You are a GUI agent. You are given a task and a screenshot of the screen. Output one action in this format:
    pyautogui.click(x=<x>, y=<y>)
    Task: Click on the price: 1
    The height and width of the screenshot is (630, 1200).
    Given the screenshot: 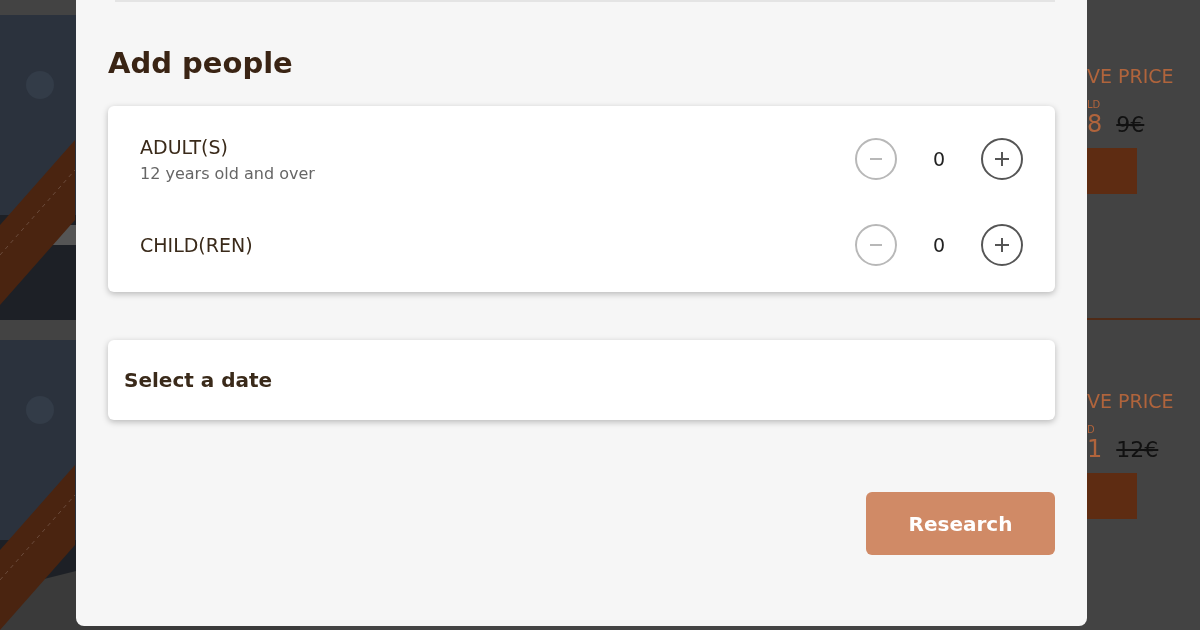 What is the action you would take?
    pyautogui.click(x=1095, y=449)
    